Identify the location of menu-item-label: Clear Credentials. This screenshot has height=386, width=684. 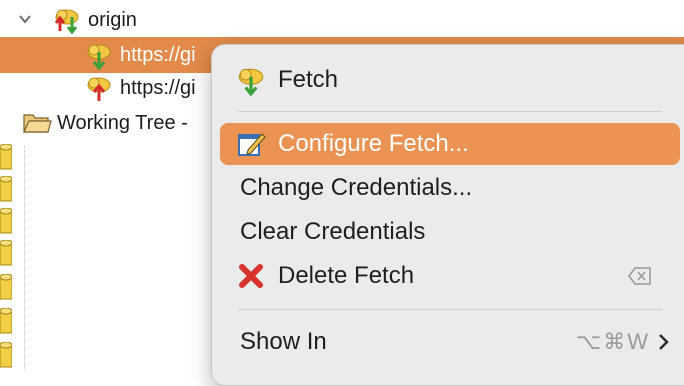
(333, 231).